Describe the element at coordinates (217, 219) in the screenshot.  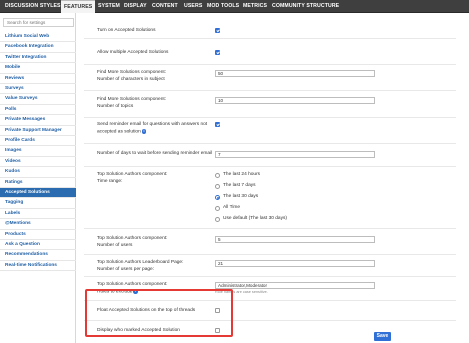
I see `radio-use-default` at that location.